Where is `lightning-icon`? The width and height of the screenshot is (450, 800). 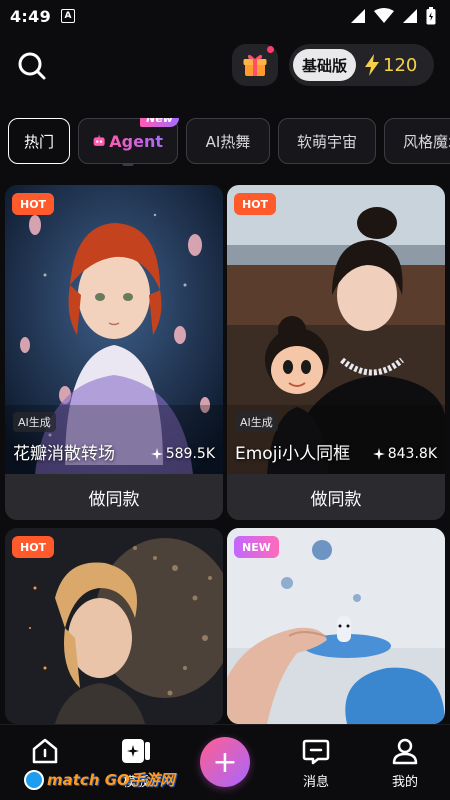 lightning-icon is located at coordinates (372, 65).